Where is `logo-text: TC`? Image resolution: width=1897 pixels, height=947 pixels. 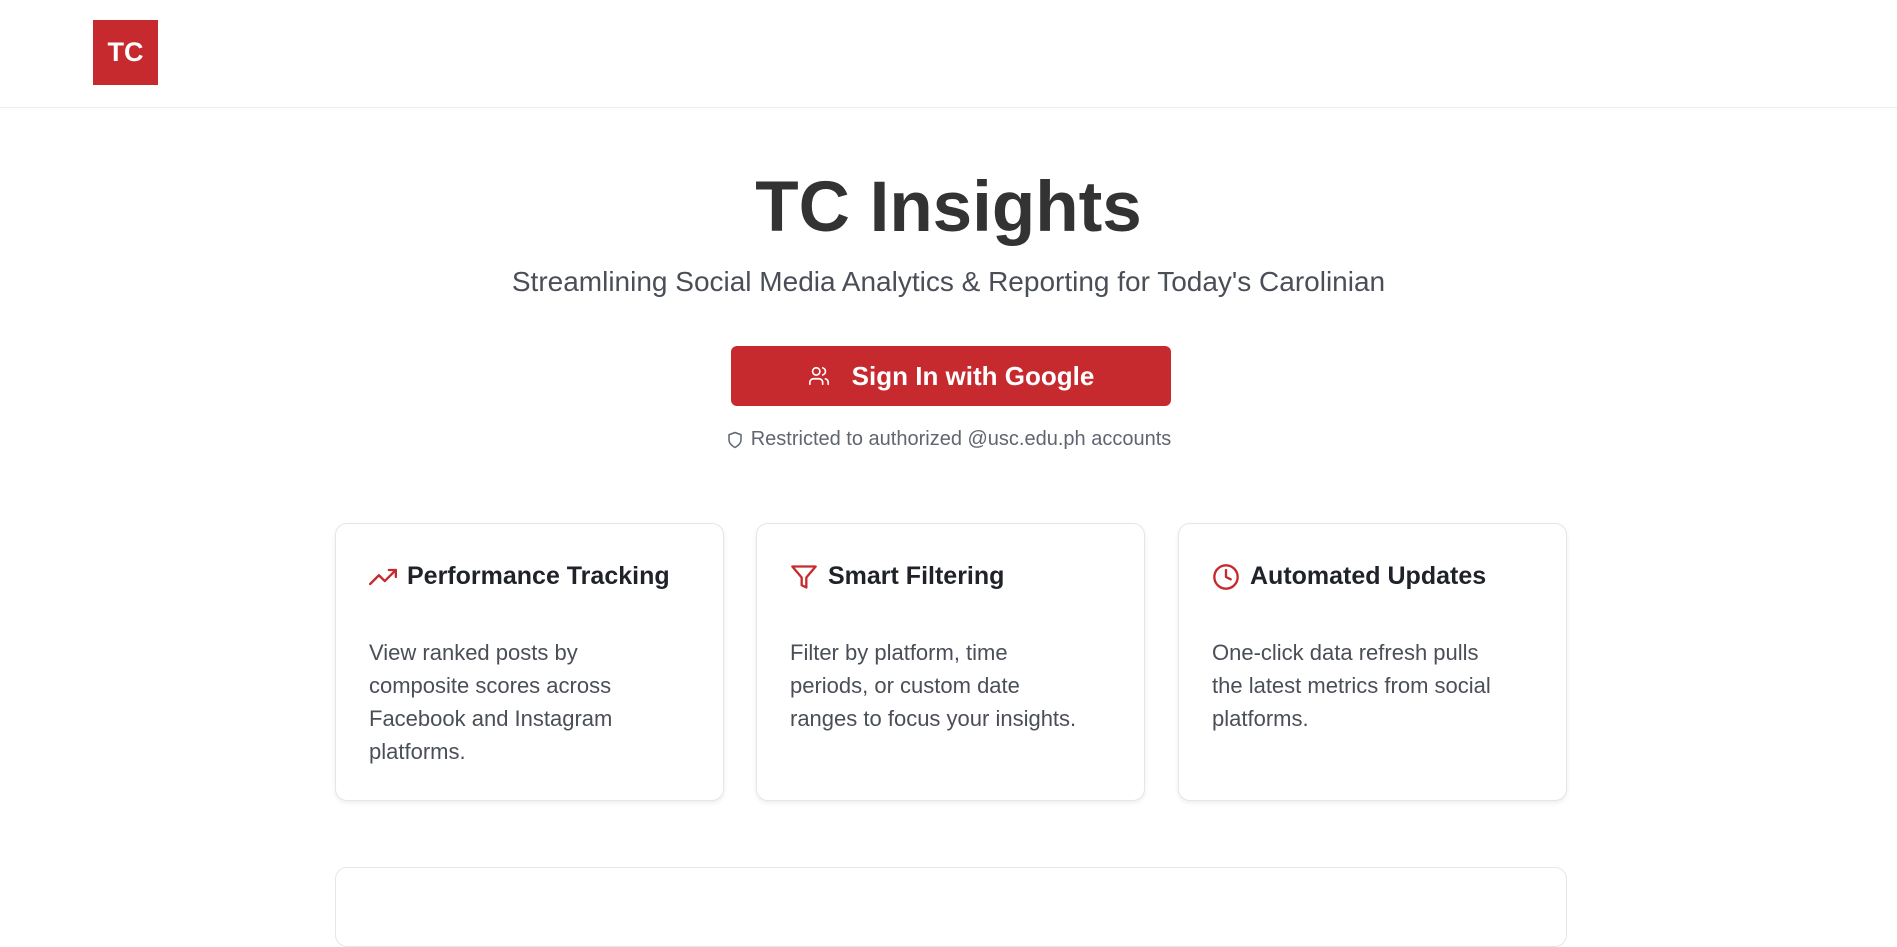 logo-text: TC is located at coordinates (125, 52).